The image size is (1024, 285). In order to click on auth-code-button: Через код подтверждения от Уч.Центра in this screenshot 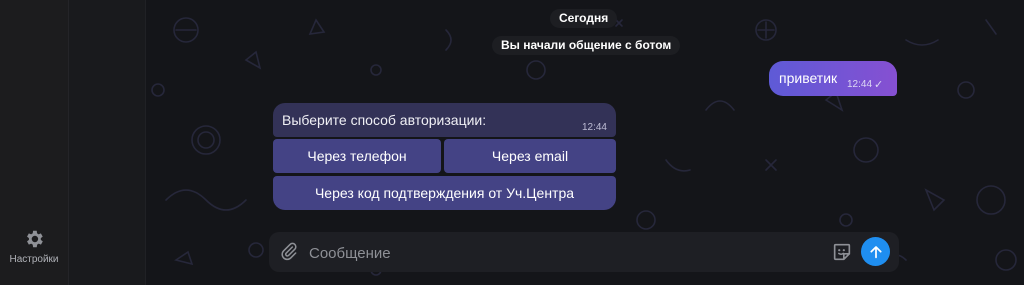, I will do `click(444, 193)`.